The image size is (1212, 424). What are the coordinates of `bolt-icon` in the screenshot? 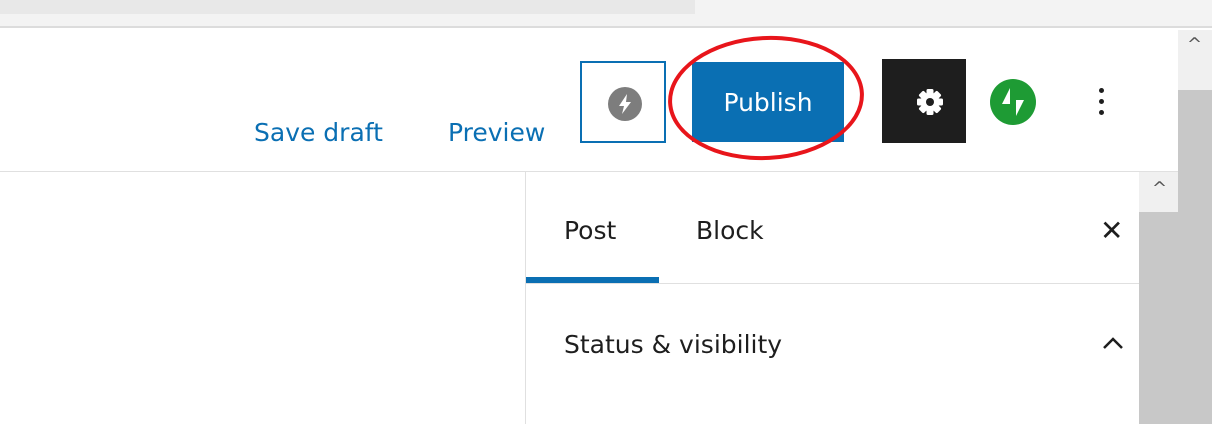 It's located at (625, 104).